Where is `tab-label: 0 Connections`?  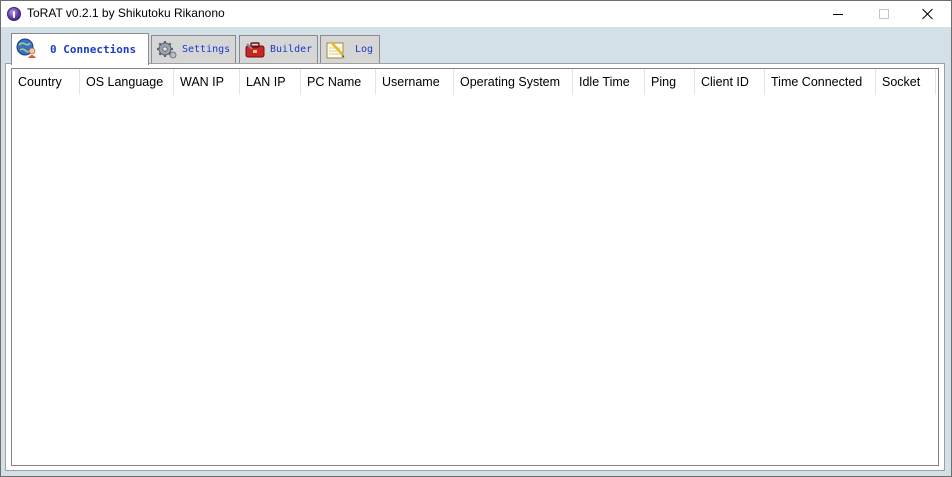 tab-label: 0 Connections is located at coordinates (93, 49).